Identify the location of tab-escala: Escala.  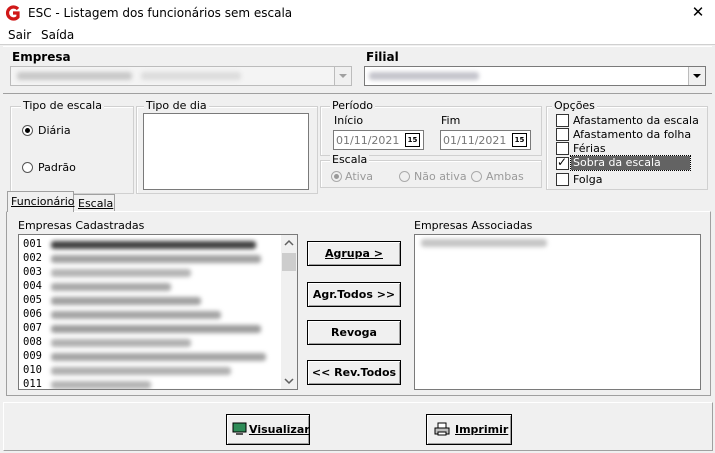
(94, 203).